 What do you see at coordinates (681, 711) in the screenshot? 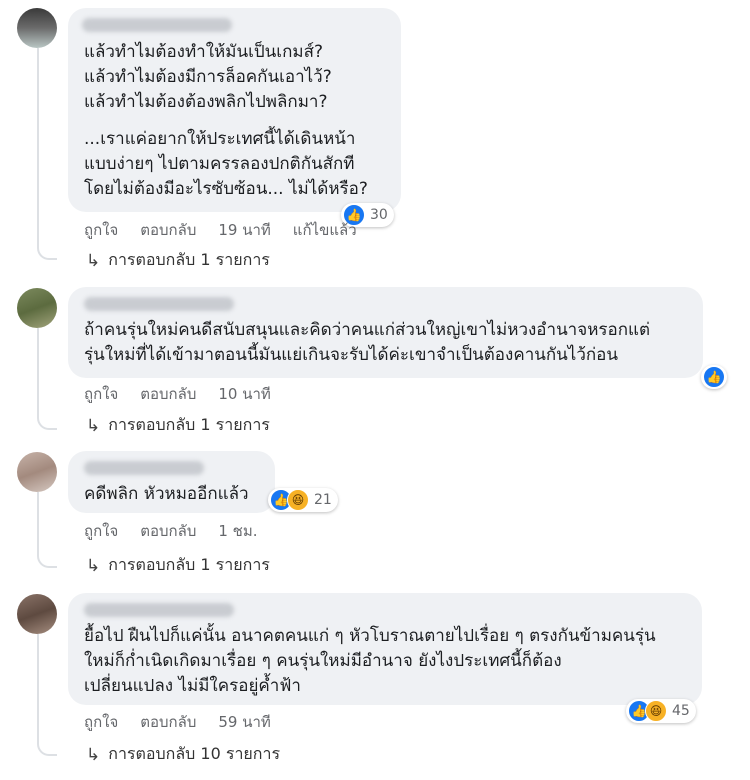
I see `reaction-count: 45` at bounding box center [681, 711].